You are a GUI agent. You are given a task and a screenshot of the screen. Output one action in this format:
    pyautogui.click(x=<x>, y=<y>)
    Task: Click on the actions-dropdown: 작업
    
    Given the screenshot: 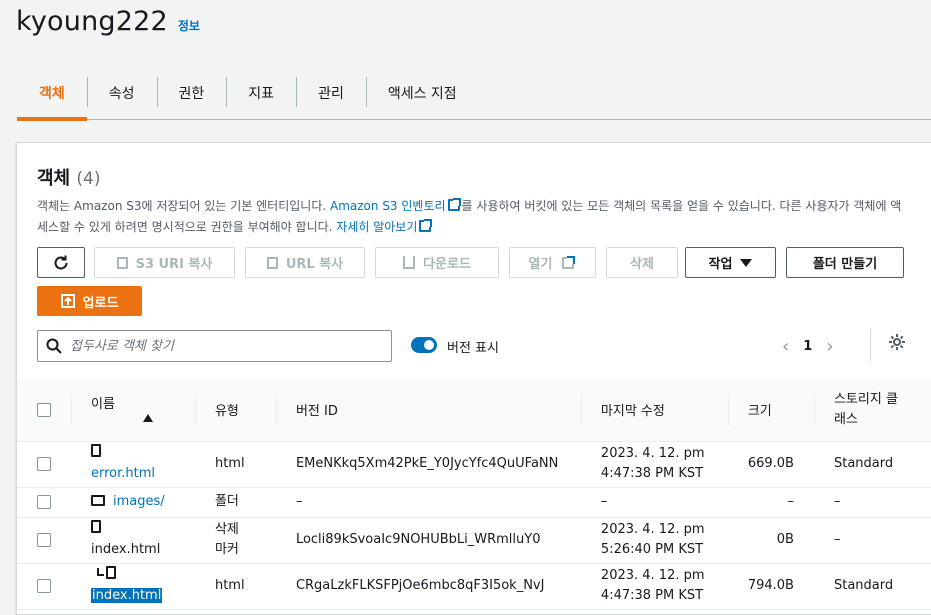 What is the action you would take?
    pyautogui.click(x=730, y=262)
    